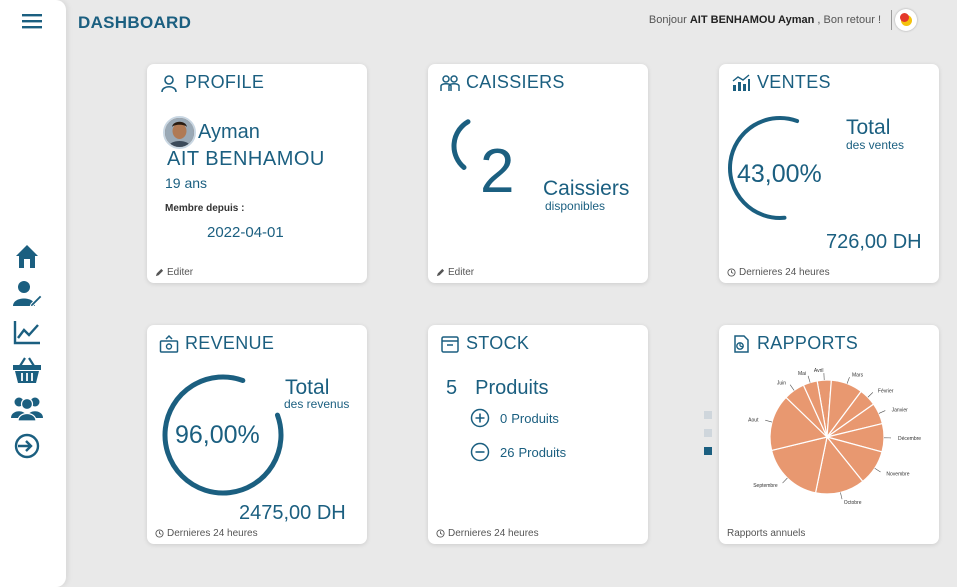  I want to click on stock-removed-row: 26 Produits, so click(518, 452).